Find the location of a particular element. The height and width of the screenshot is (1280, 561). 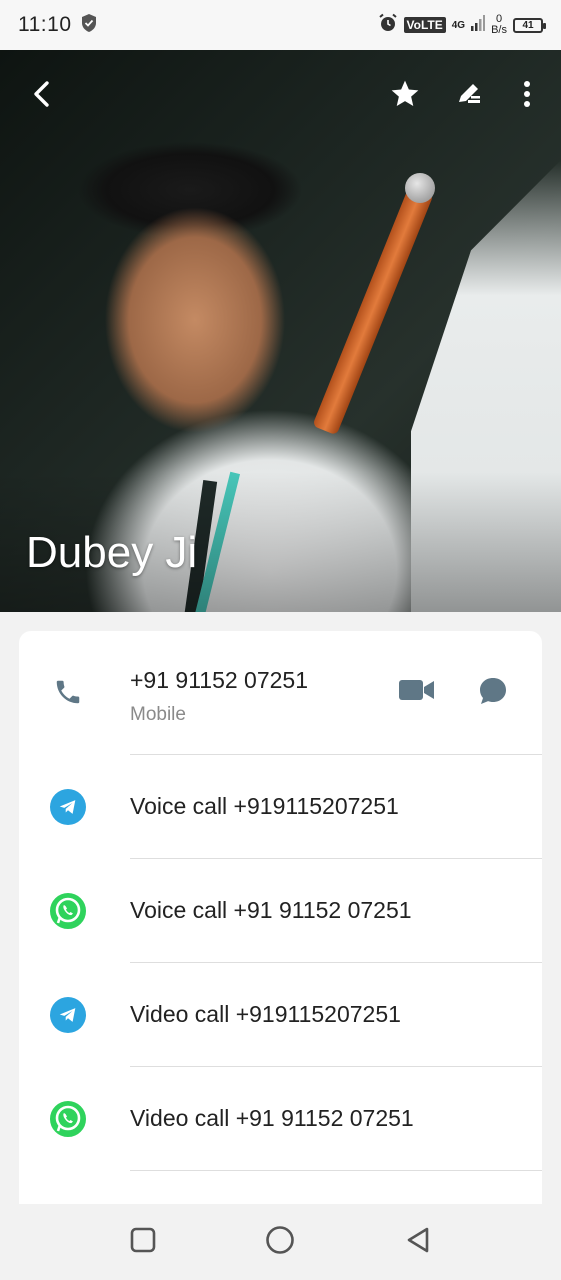

back-nav-button is located at coordinates (418, 1242).